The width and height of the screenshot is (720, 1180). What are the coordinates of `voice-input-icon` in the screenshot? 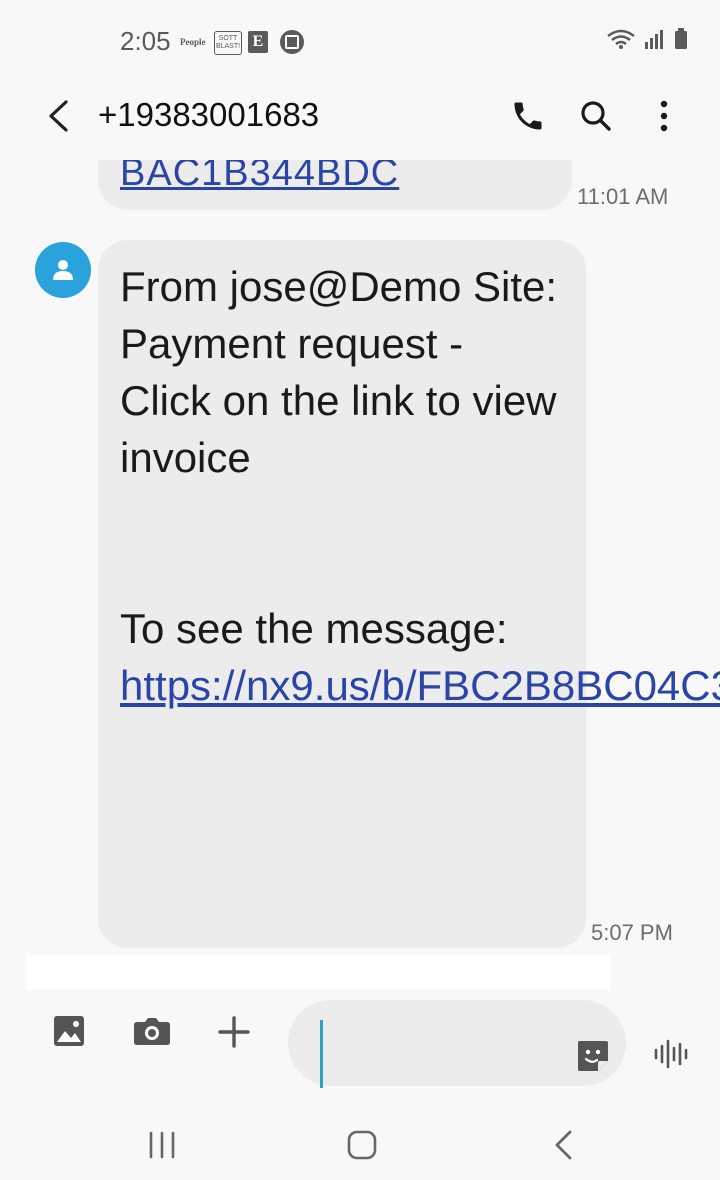 It's located at (671, 1054).